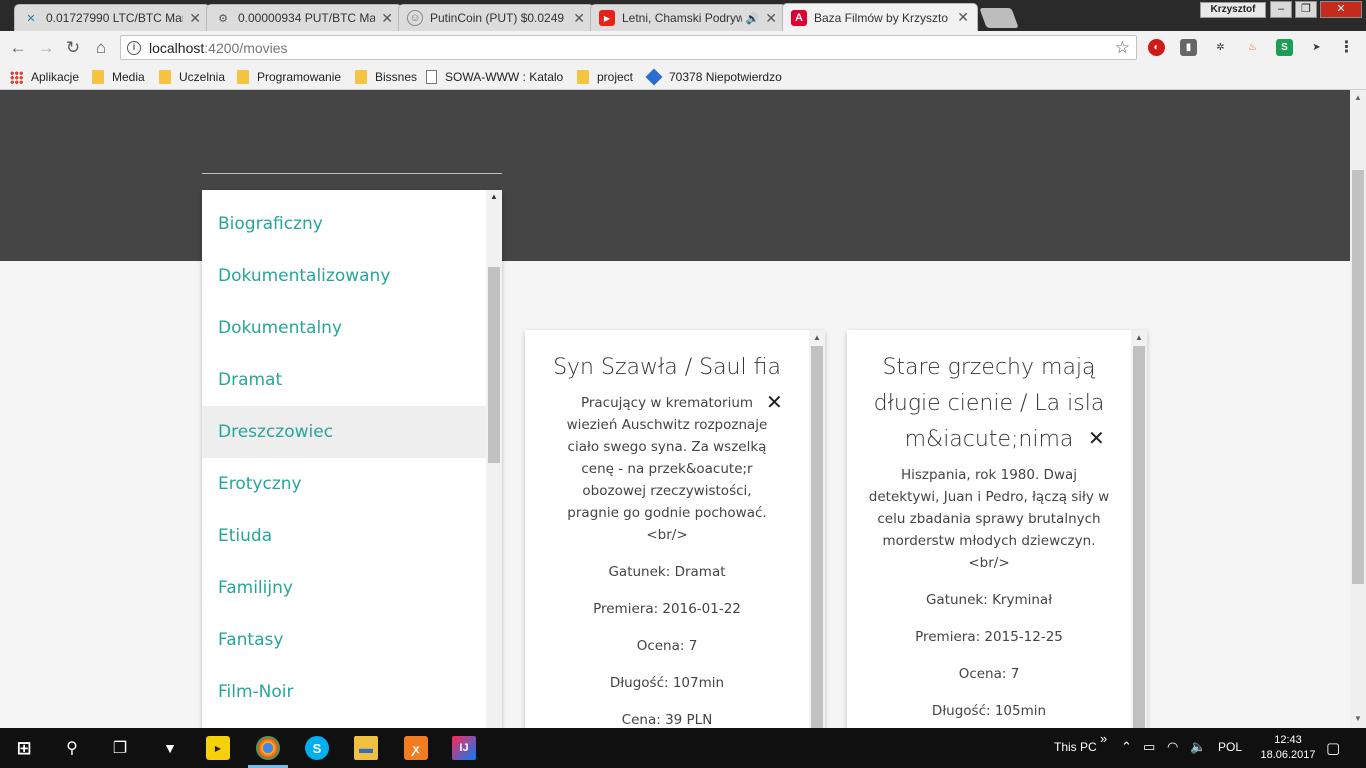  What do you see at coordinates (999, 18) in the screenshot?
I see `new-tab-button` at bounding box center [999, 18].